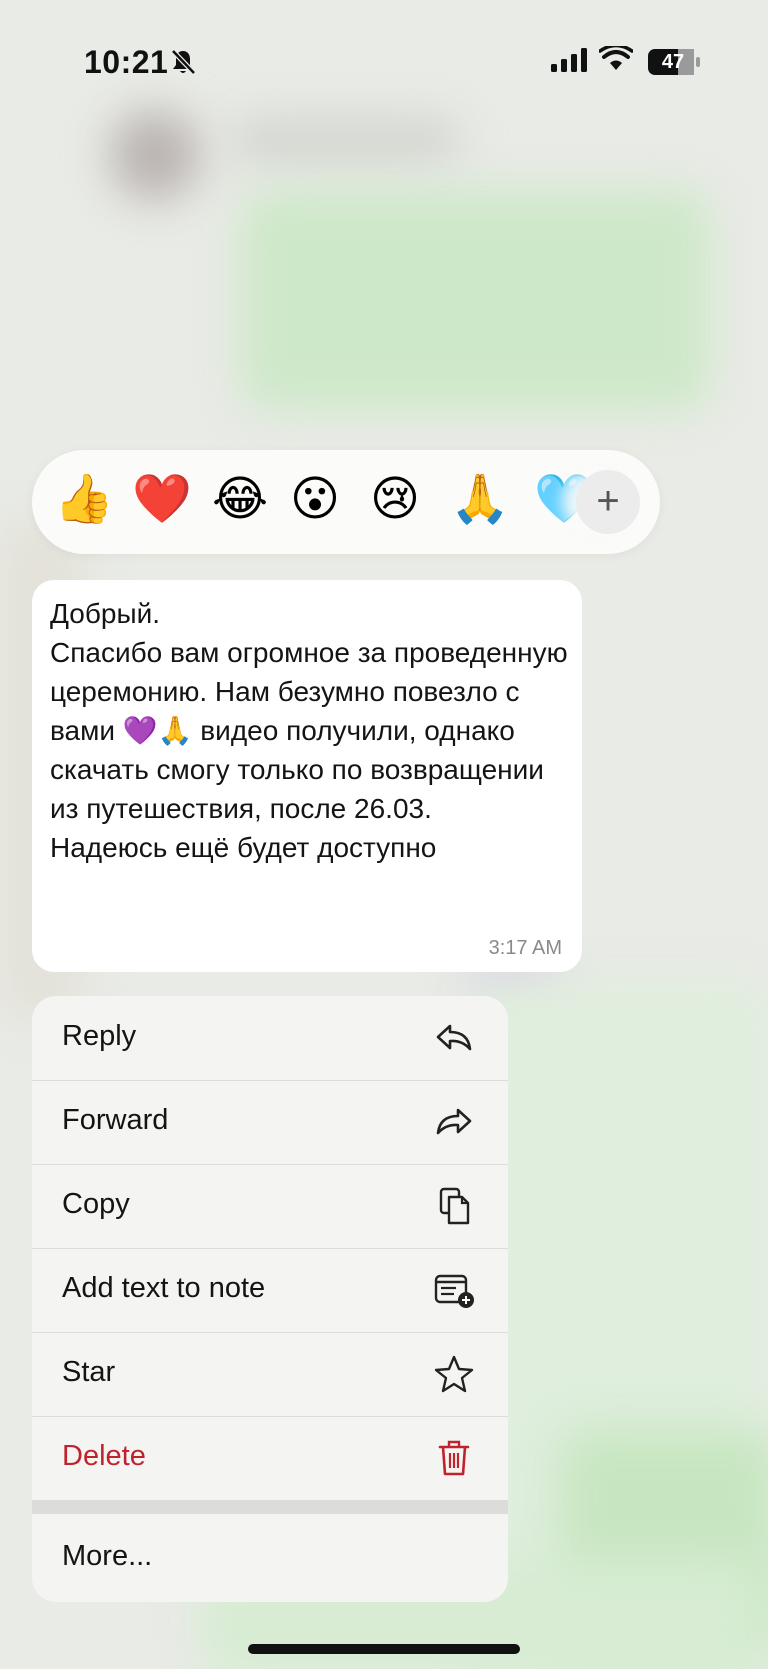 The width and height of the screenshot is (768, 1669). I want to click on menu-item-label: Forward, so click(115, 1120).